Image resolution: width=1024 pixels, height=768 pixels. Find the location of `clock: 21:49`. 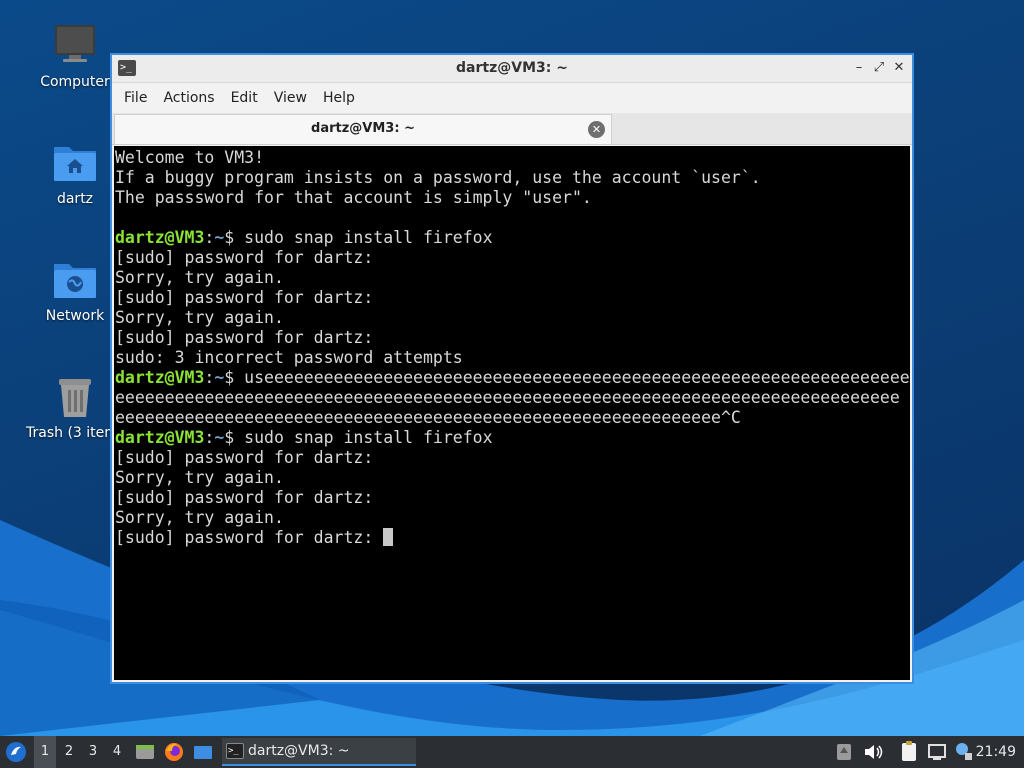

clock: 21:49 is located at coordinates (996, 752).